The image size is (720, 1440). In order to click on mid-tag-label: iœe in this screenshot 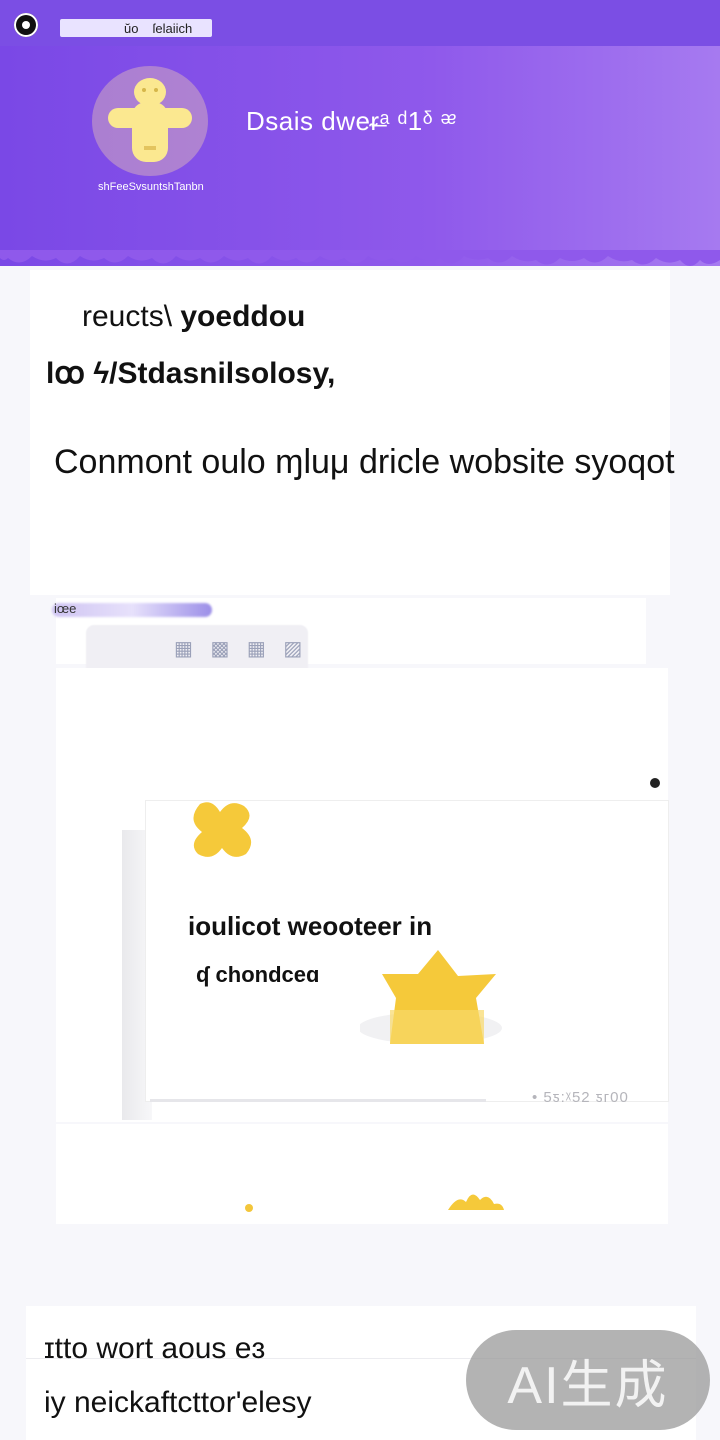, I will do `click(65, 608)`.